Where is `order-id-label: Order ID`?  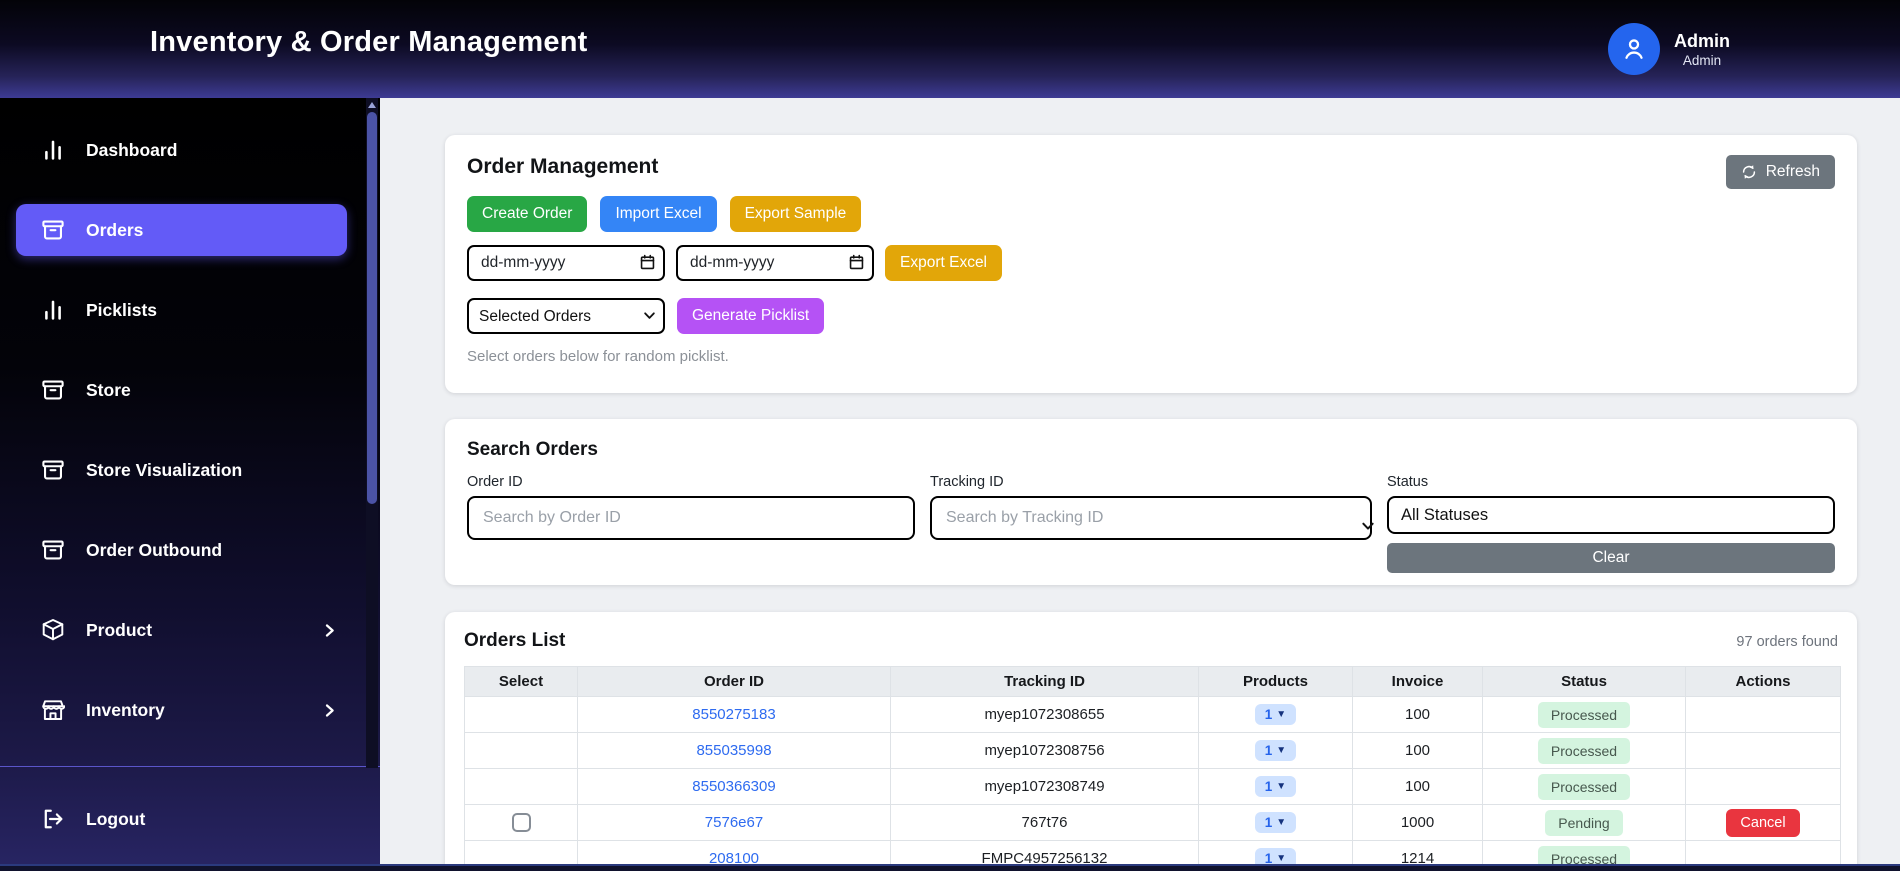 order-id-label: Order ID is located at coordinates (495, 482).